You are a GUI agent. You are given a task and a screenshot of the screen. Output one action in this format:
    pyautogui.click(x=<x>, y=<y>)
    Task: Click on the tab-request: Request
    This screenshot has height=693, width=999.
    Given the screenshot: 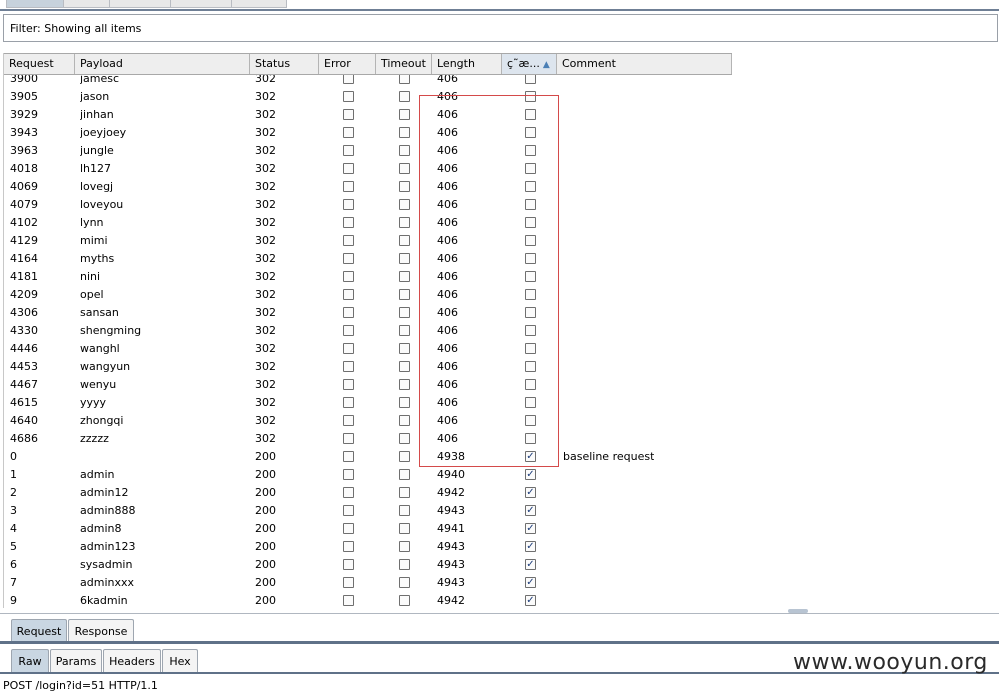 What is the action you would take?
    pyautogui.click(x=39, y=630)
    